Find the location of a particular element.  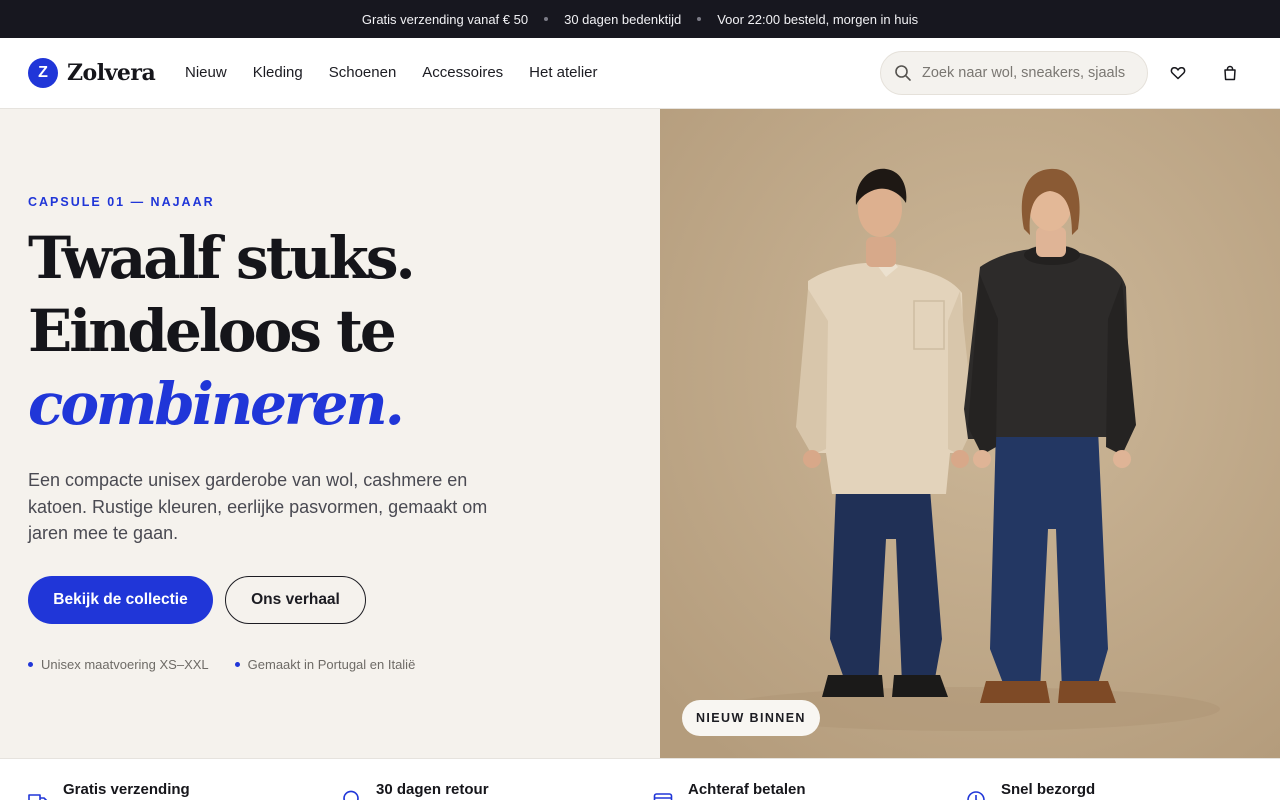

our-story-button: Ons verhaal is located at coordinates (295, 600).